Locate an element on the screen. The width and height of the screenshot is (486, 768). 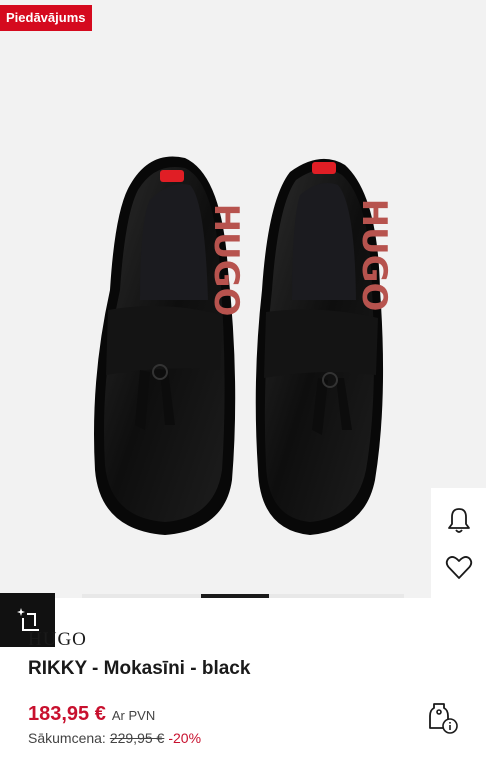
current-price: 183,95 € is located at coordinates (67, 714).